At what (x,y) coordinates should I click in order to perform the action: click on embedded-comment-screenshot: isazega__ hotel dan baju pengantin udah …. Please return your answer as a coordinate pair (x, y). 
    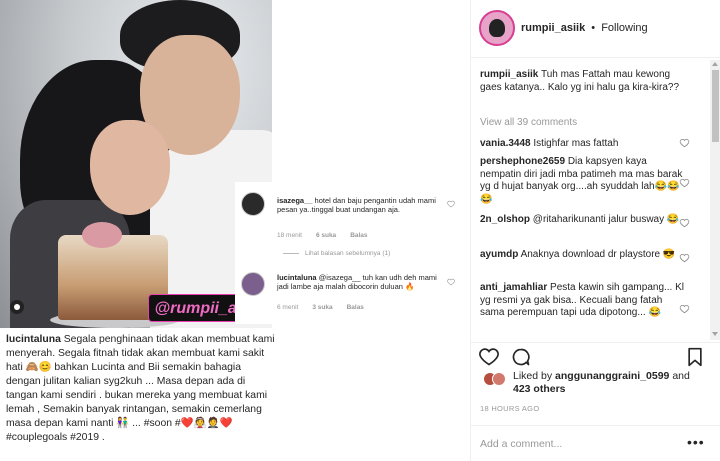
    Looking at the image, I should click on (349, 253).